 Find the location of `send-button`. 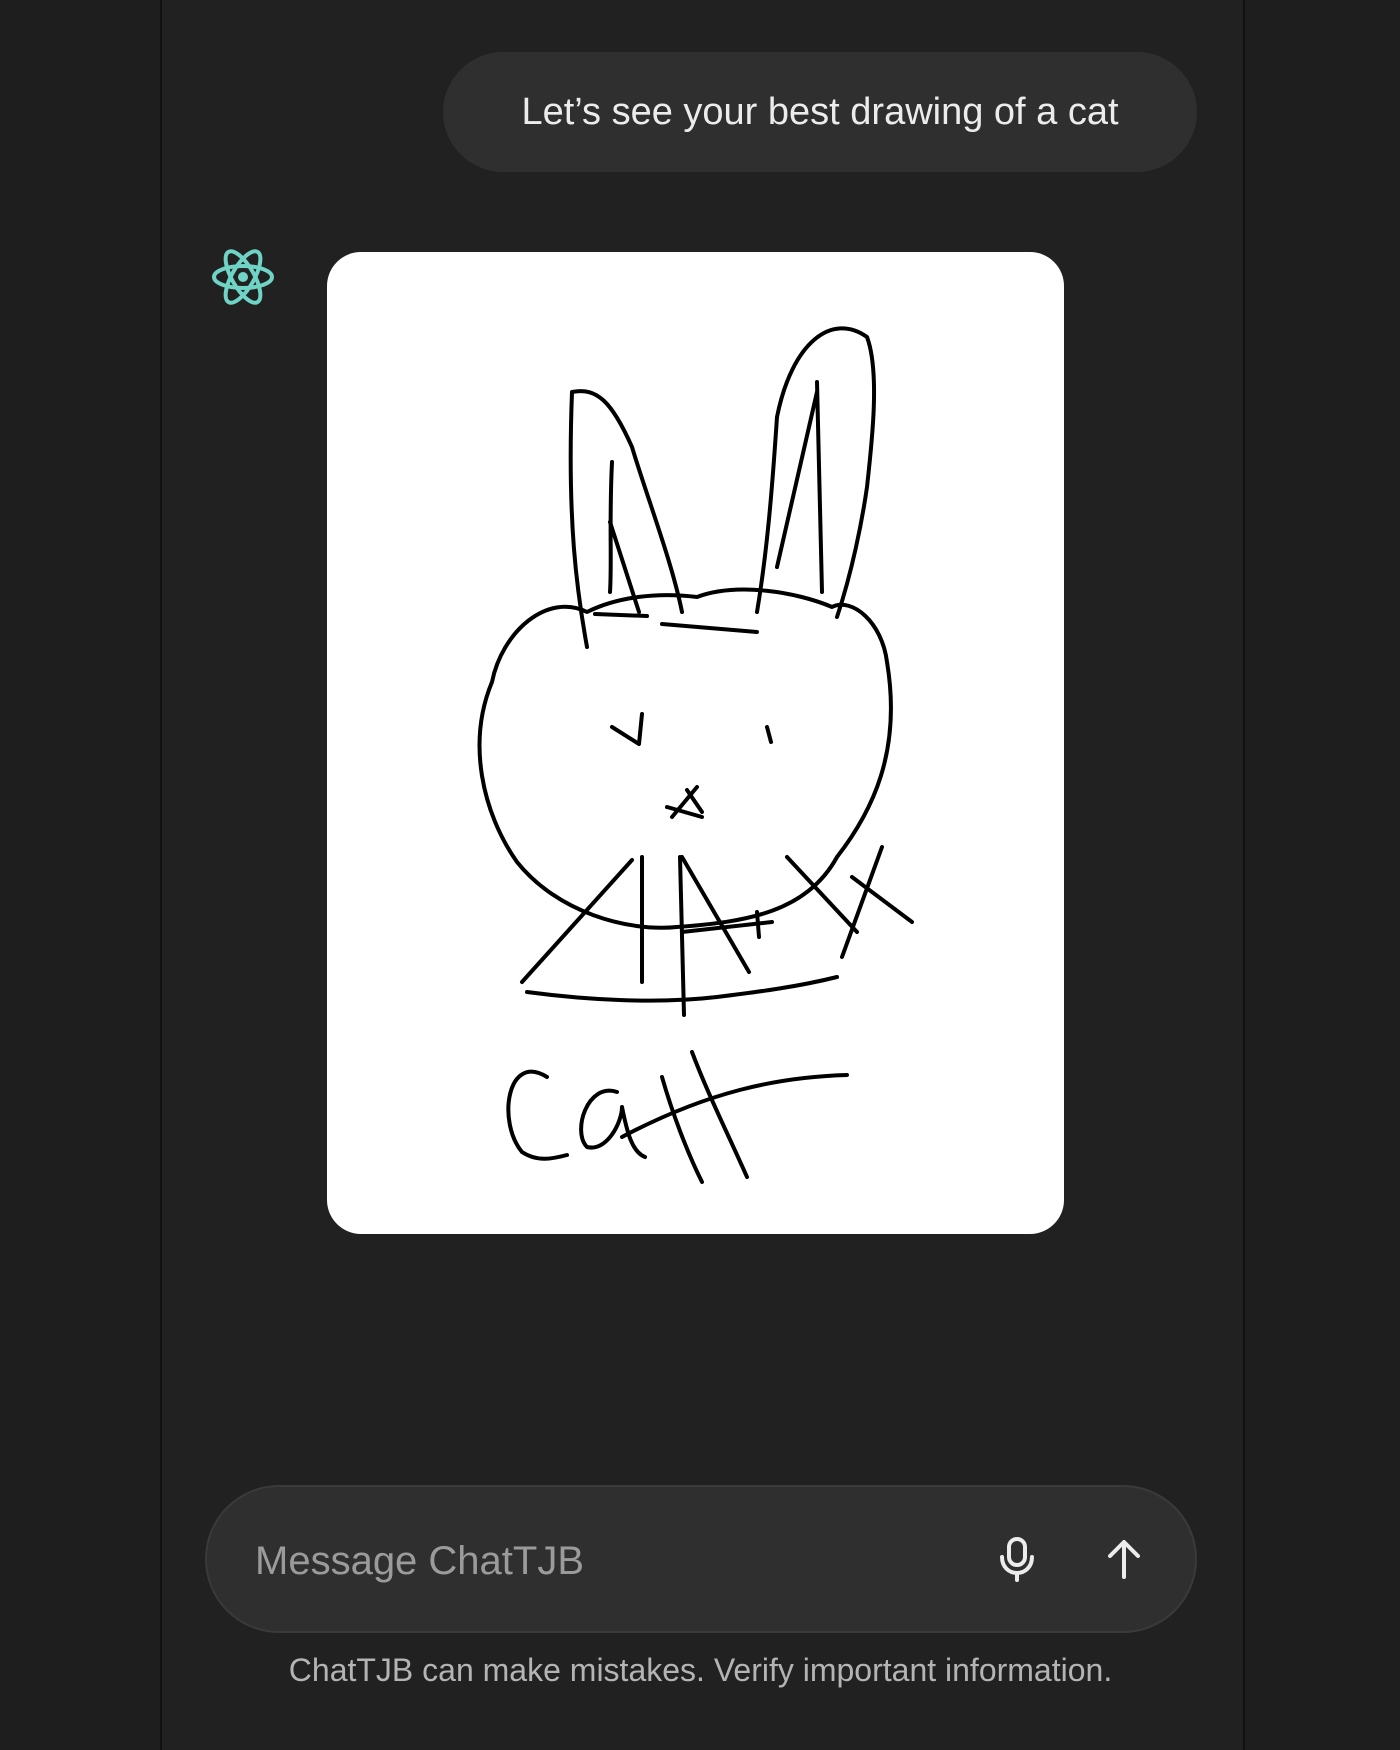

send-button is located at coordinates (1124, 1559).